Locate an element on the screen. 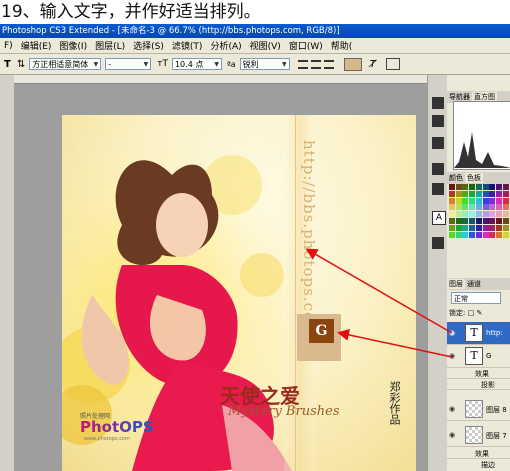 The height and width of the screenshot is (471, 510). character-icon: A is located at coordinates (439, 218).